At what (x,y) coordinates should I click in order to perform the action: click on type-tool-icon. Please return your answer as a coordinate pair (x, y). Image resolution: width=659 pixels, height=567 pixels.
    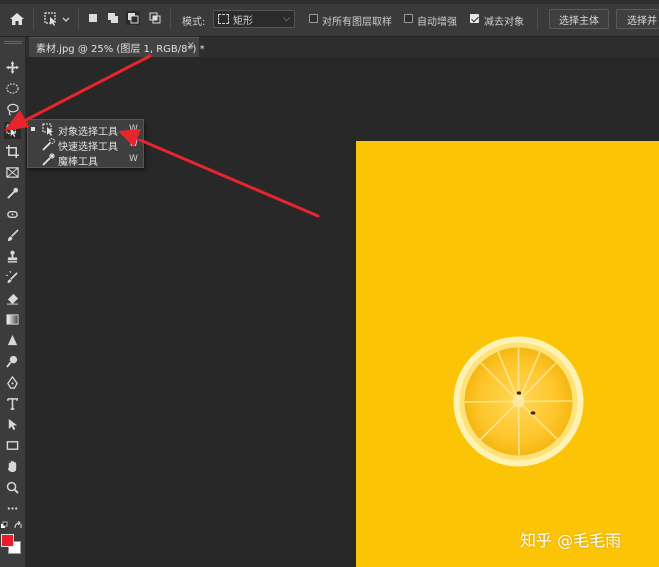
    Looking at the image, I should click on (12, 403).